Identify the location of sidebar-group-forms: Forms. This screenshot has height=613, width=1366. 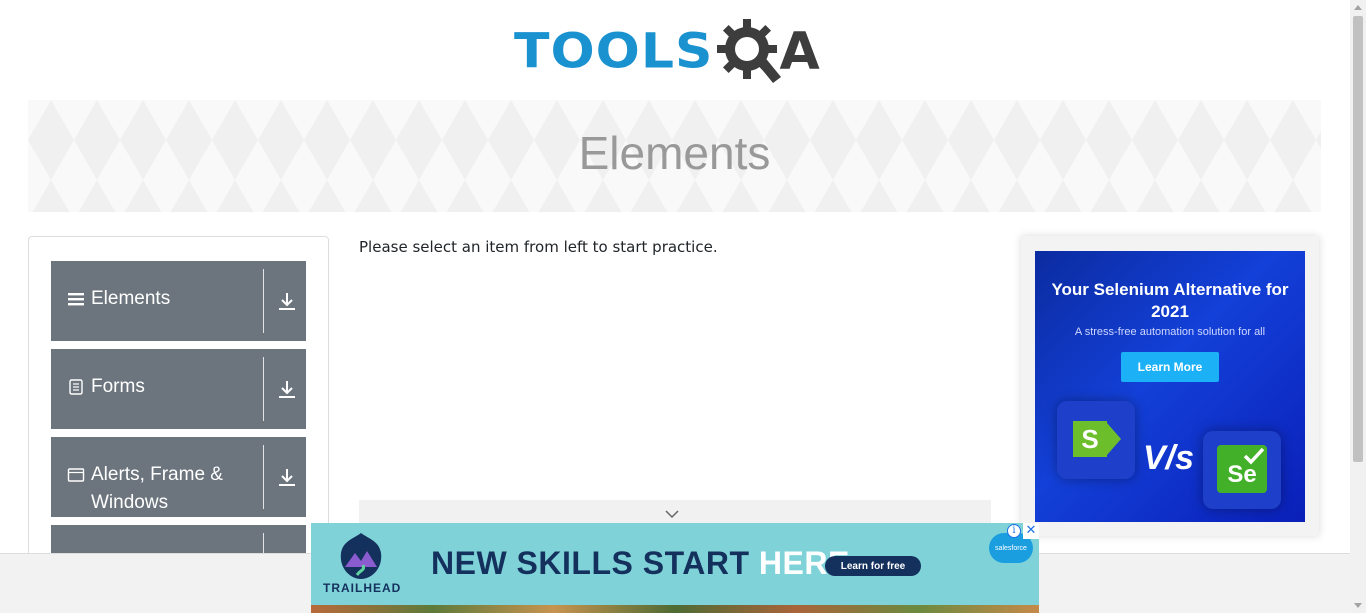
(178, 389).